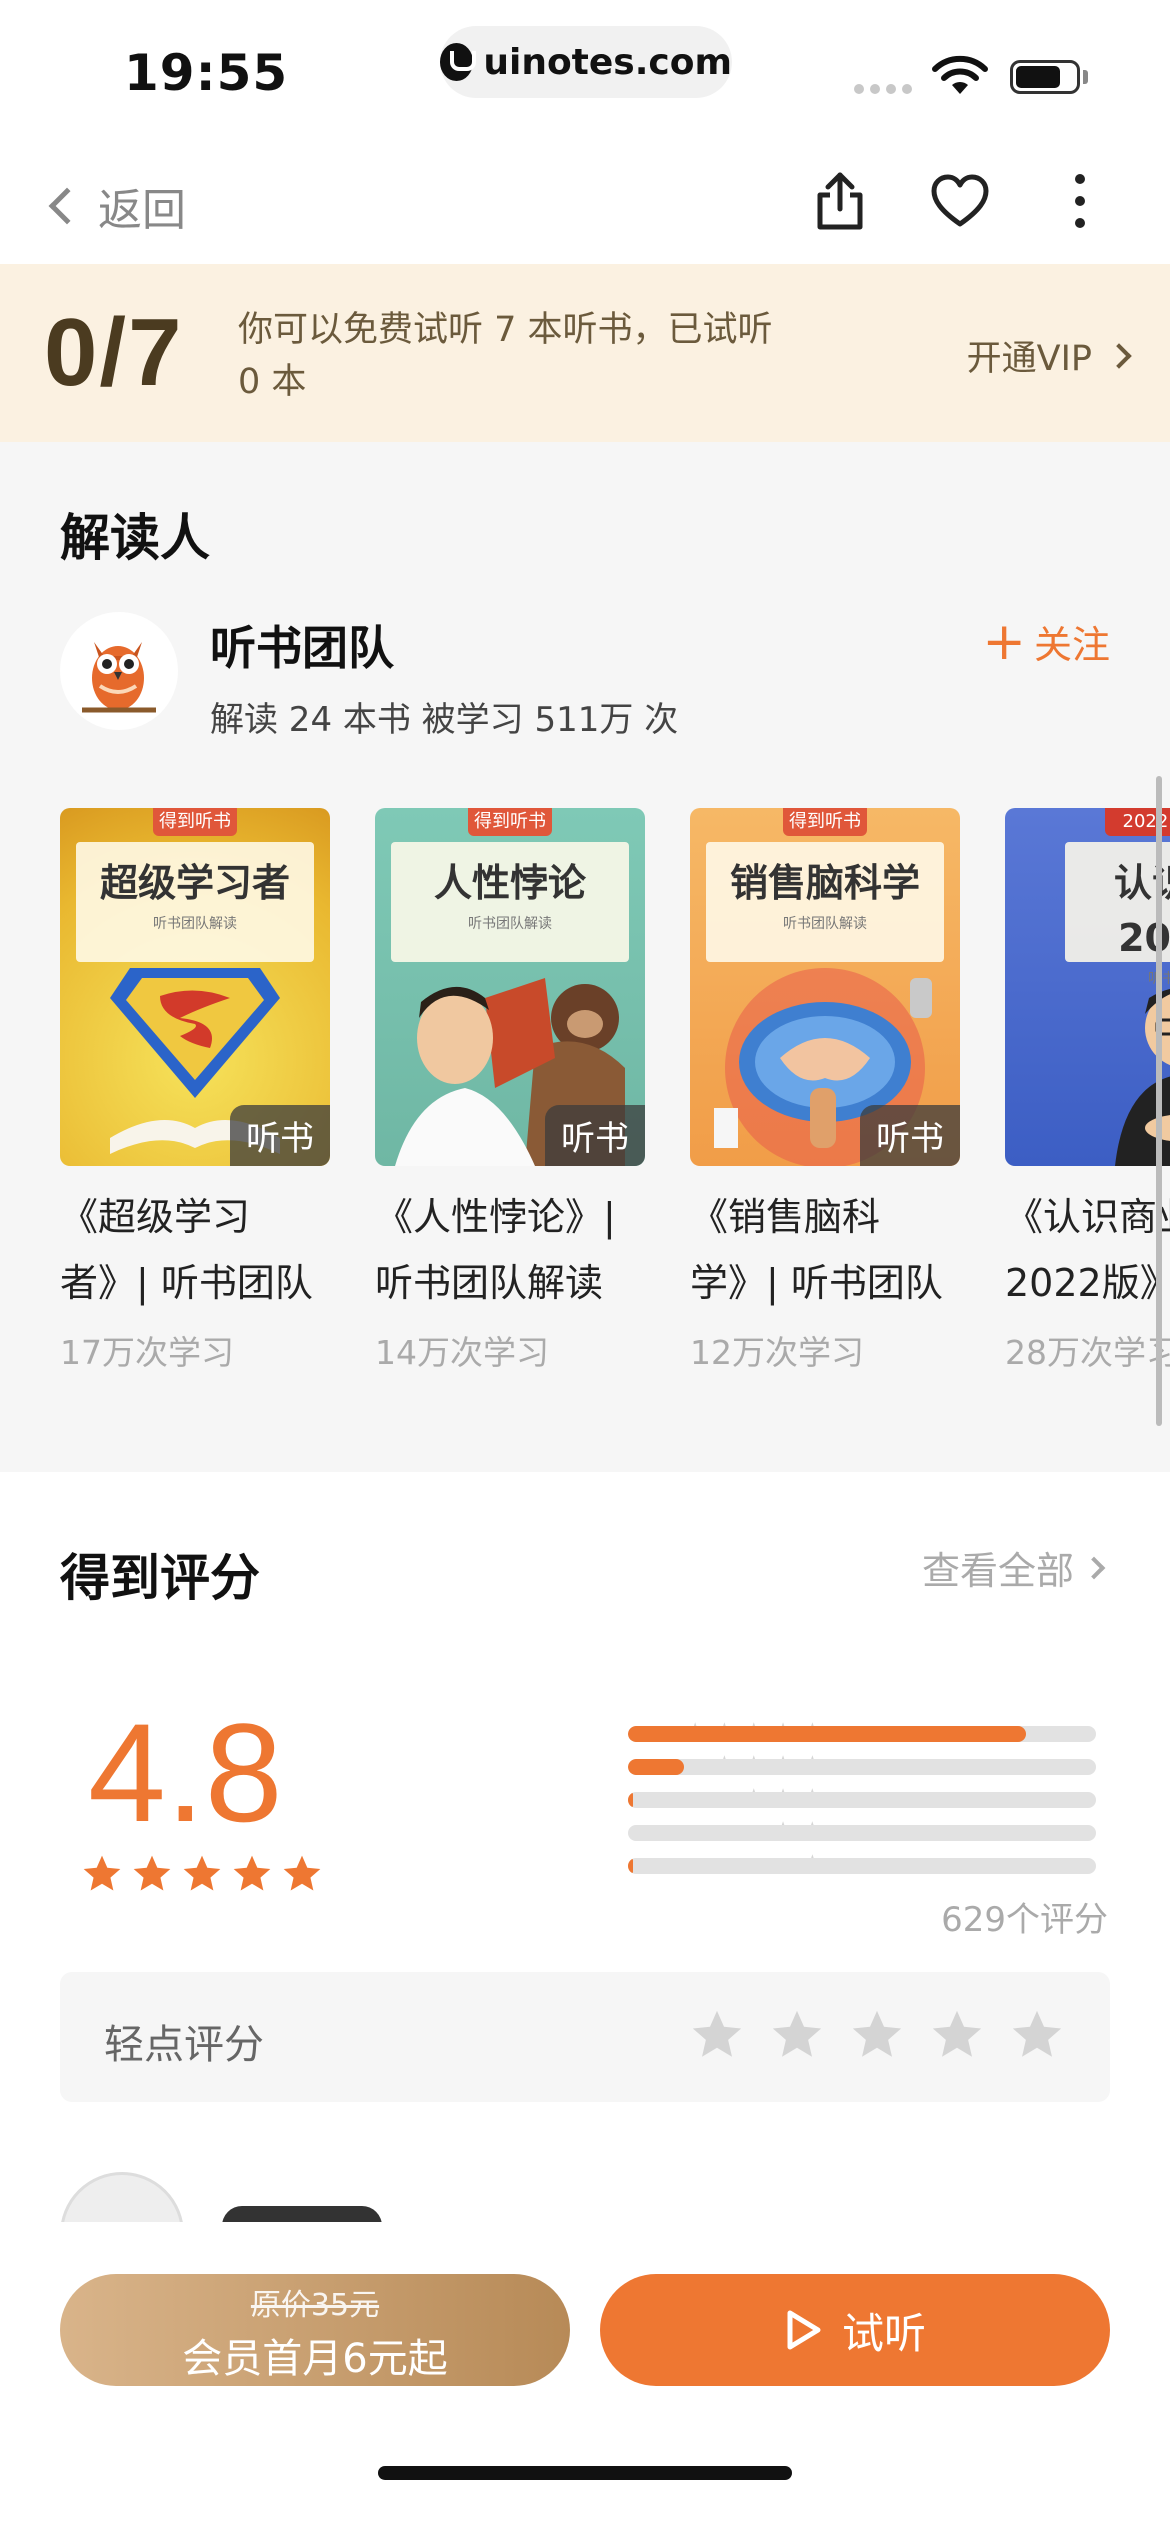 This screenshot has width=1170, height=2532. Describe the element at coordinates (444, 720) in the screenshot. I see `reader-stats: 解读 24 本书 被学习 511万 次` at that location.